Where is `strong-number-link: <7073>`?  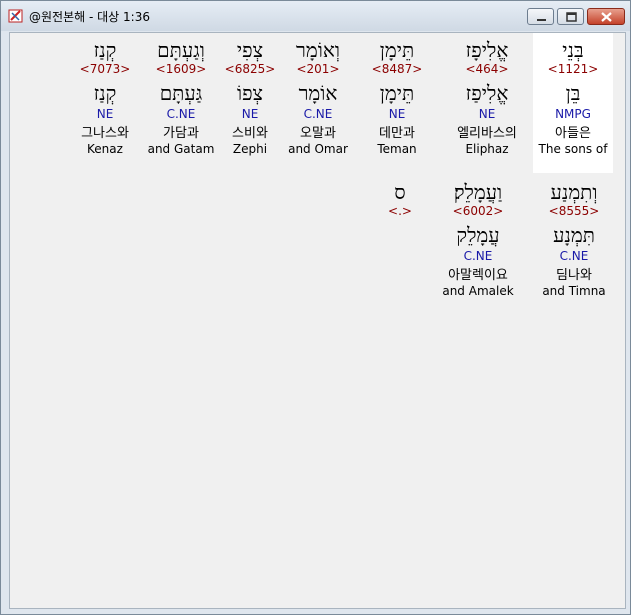 strong-number-link: <7073> is located at coordinates (105, 69).